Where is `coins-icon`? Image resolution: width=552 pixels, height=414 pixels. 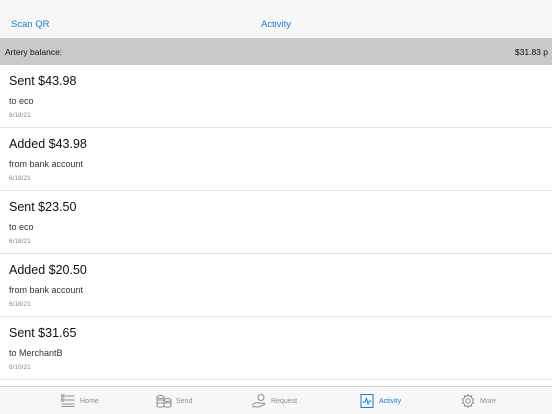 coins-icon is located at coordinates (164, 401).